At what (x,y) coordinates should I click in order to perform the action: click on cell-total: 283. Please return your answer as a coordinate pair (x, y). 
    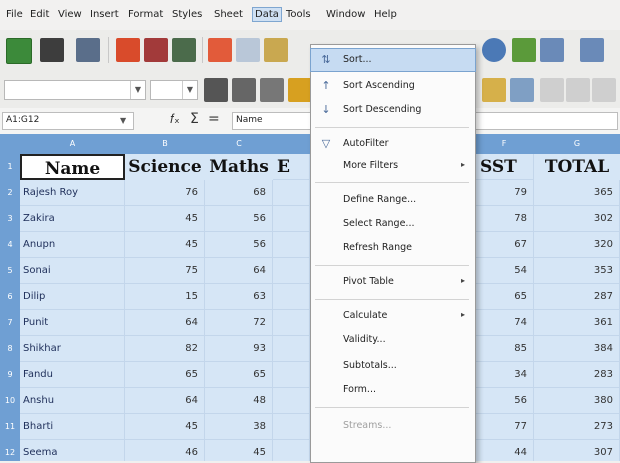
    Looking at the image, I should click on (577, 375).